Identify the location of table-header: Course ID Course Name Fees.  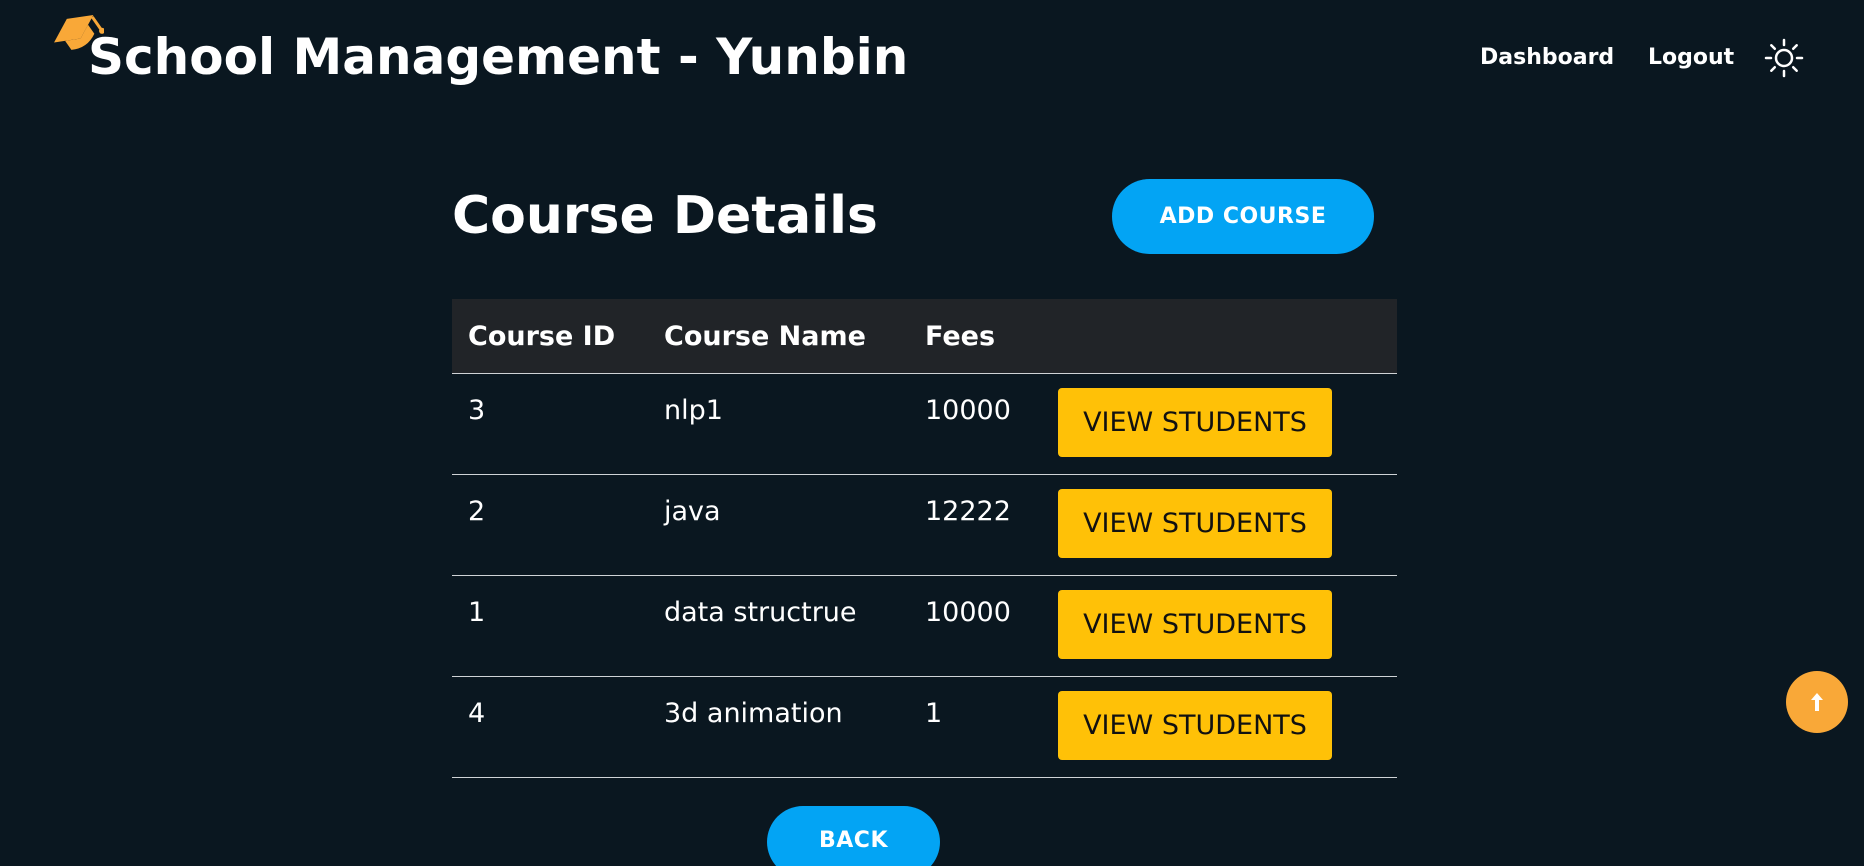
(924, 336).